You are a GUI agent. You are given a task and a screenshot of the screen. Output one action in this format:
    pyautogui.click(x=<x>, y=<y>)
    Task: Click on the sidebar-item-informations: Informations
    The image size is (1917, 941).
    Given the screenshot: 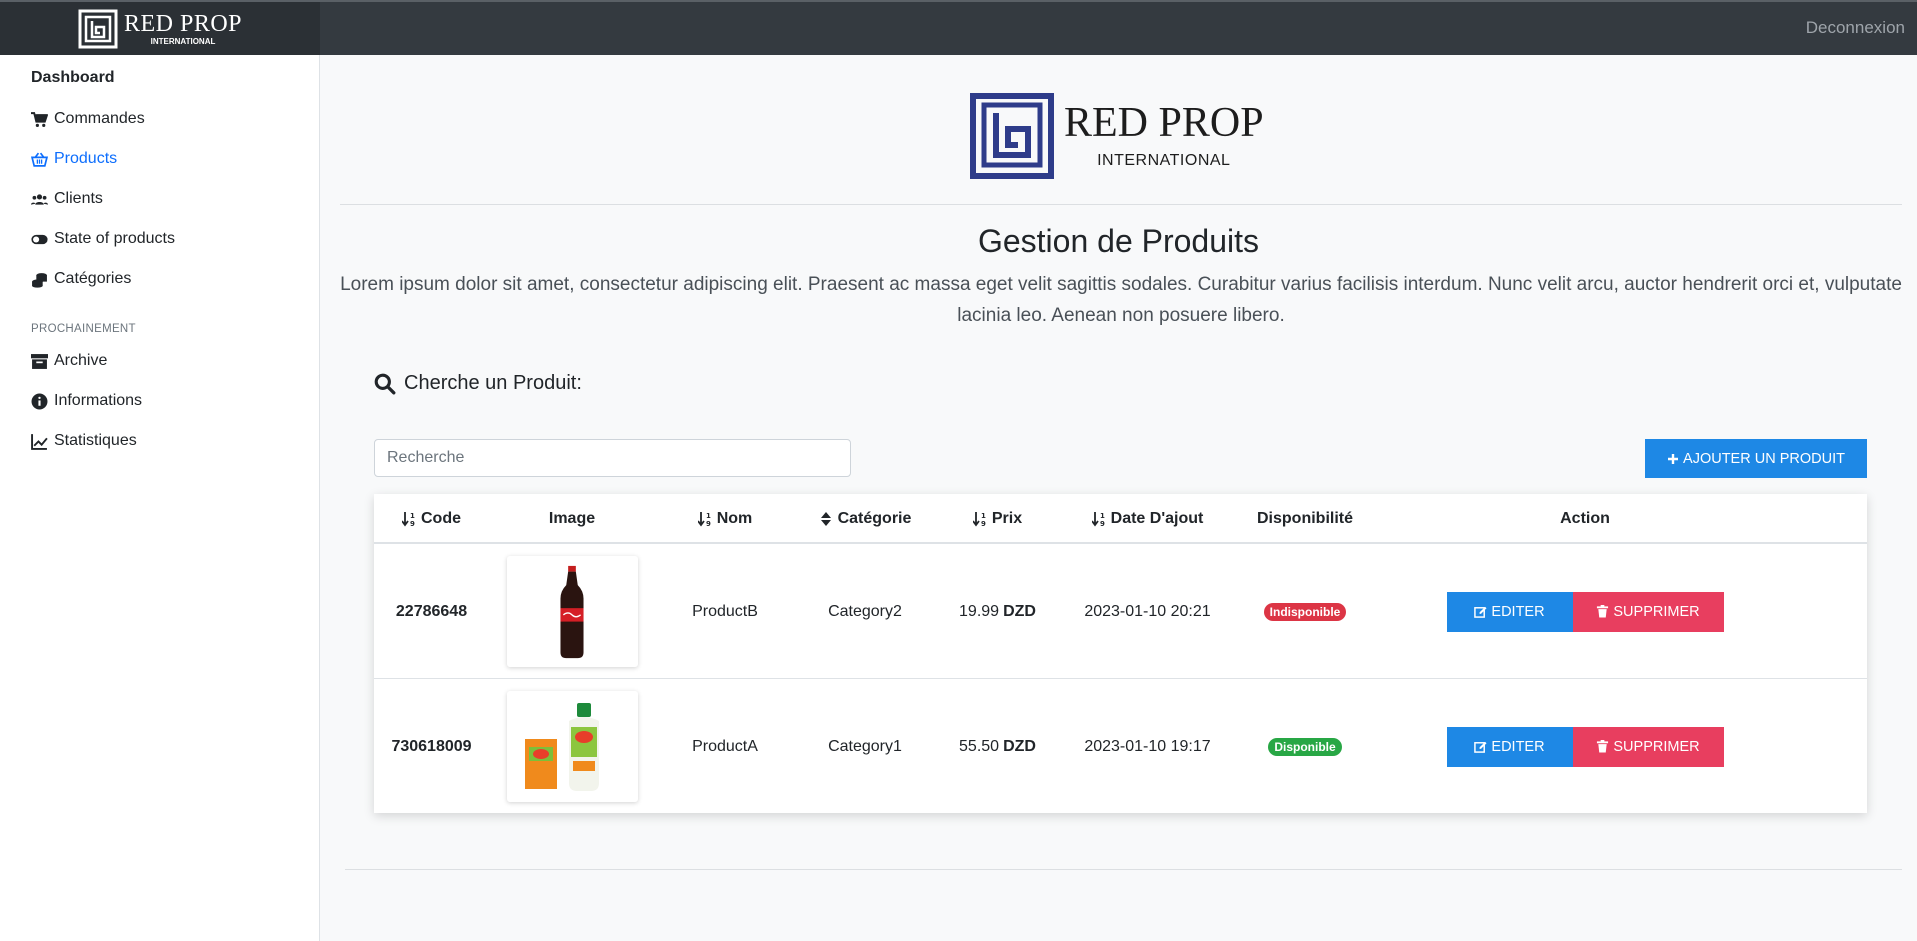 What is the action you would take?
    pyautogui.click(x=86, y=401)
    